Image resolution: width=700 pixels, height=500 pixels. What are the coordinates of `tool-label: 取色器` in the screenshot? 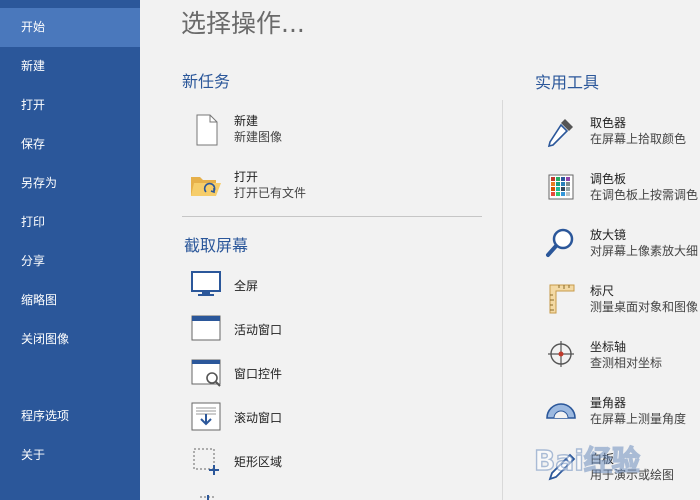 It's located at (608, 123).